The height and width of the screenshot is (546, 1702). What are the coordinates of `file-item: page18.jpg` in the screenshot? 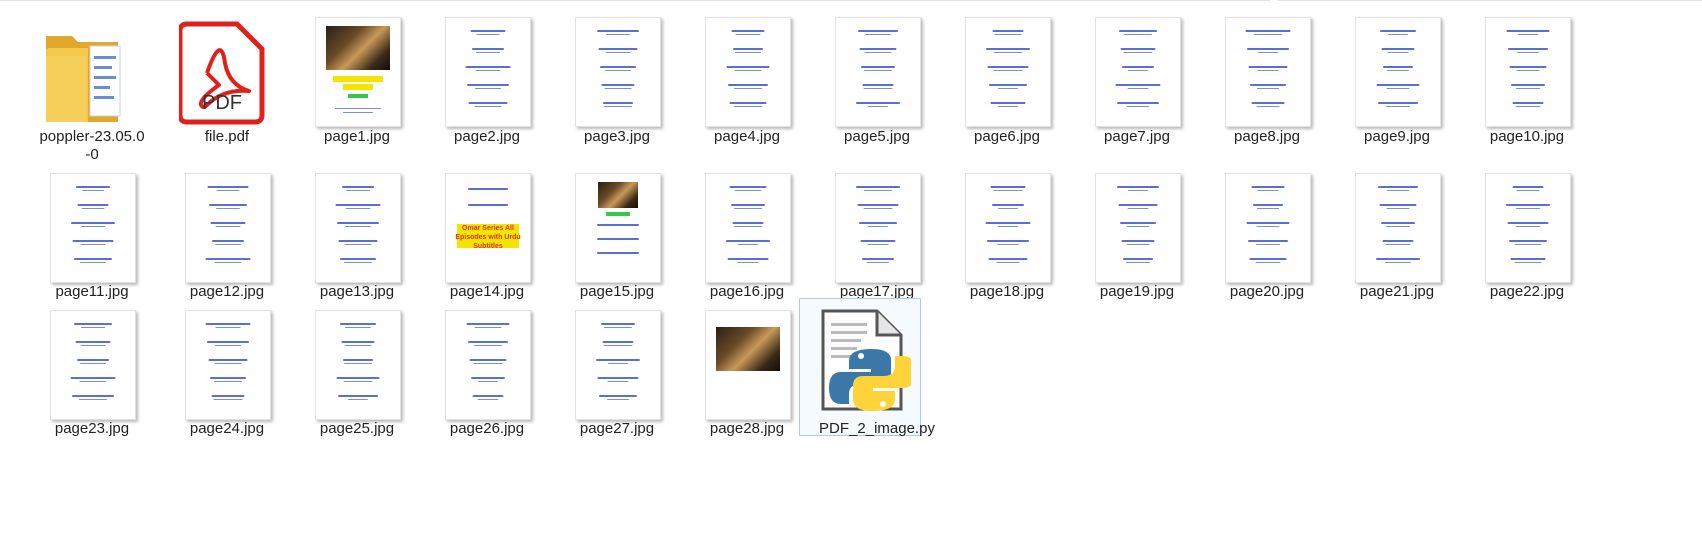 It's located at (1007, 238).